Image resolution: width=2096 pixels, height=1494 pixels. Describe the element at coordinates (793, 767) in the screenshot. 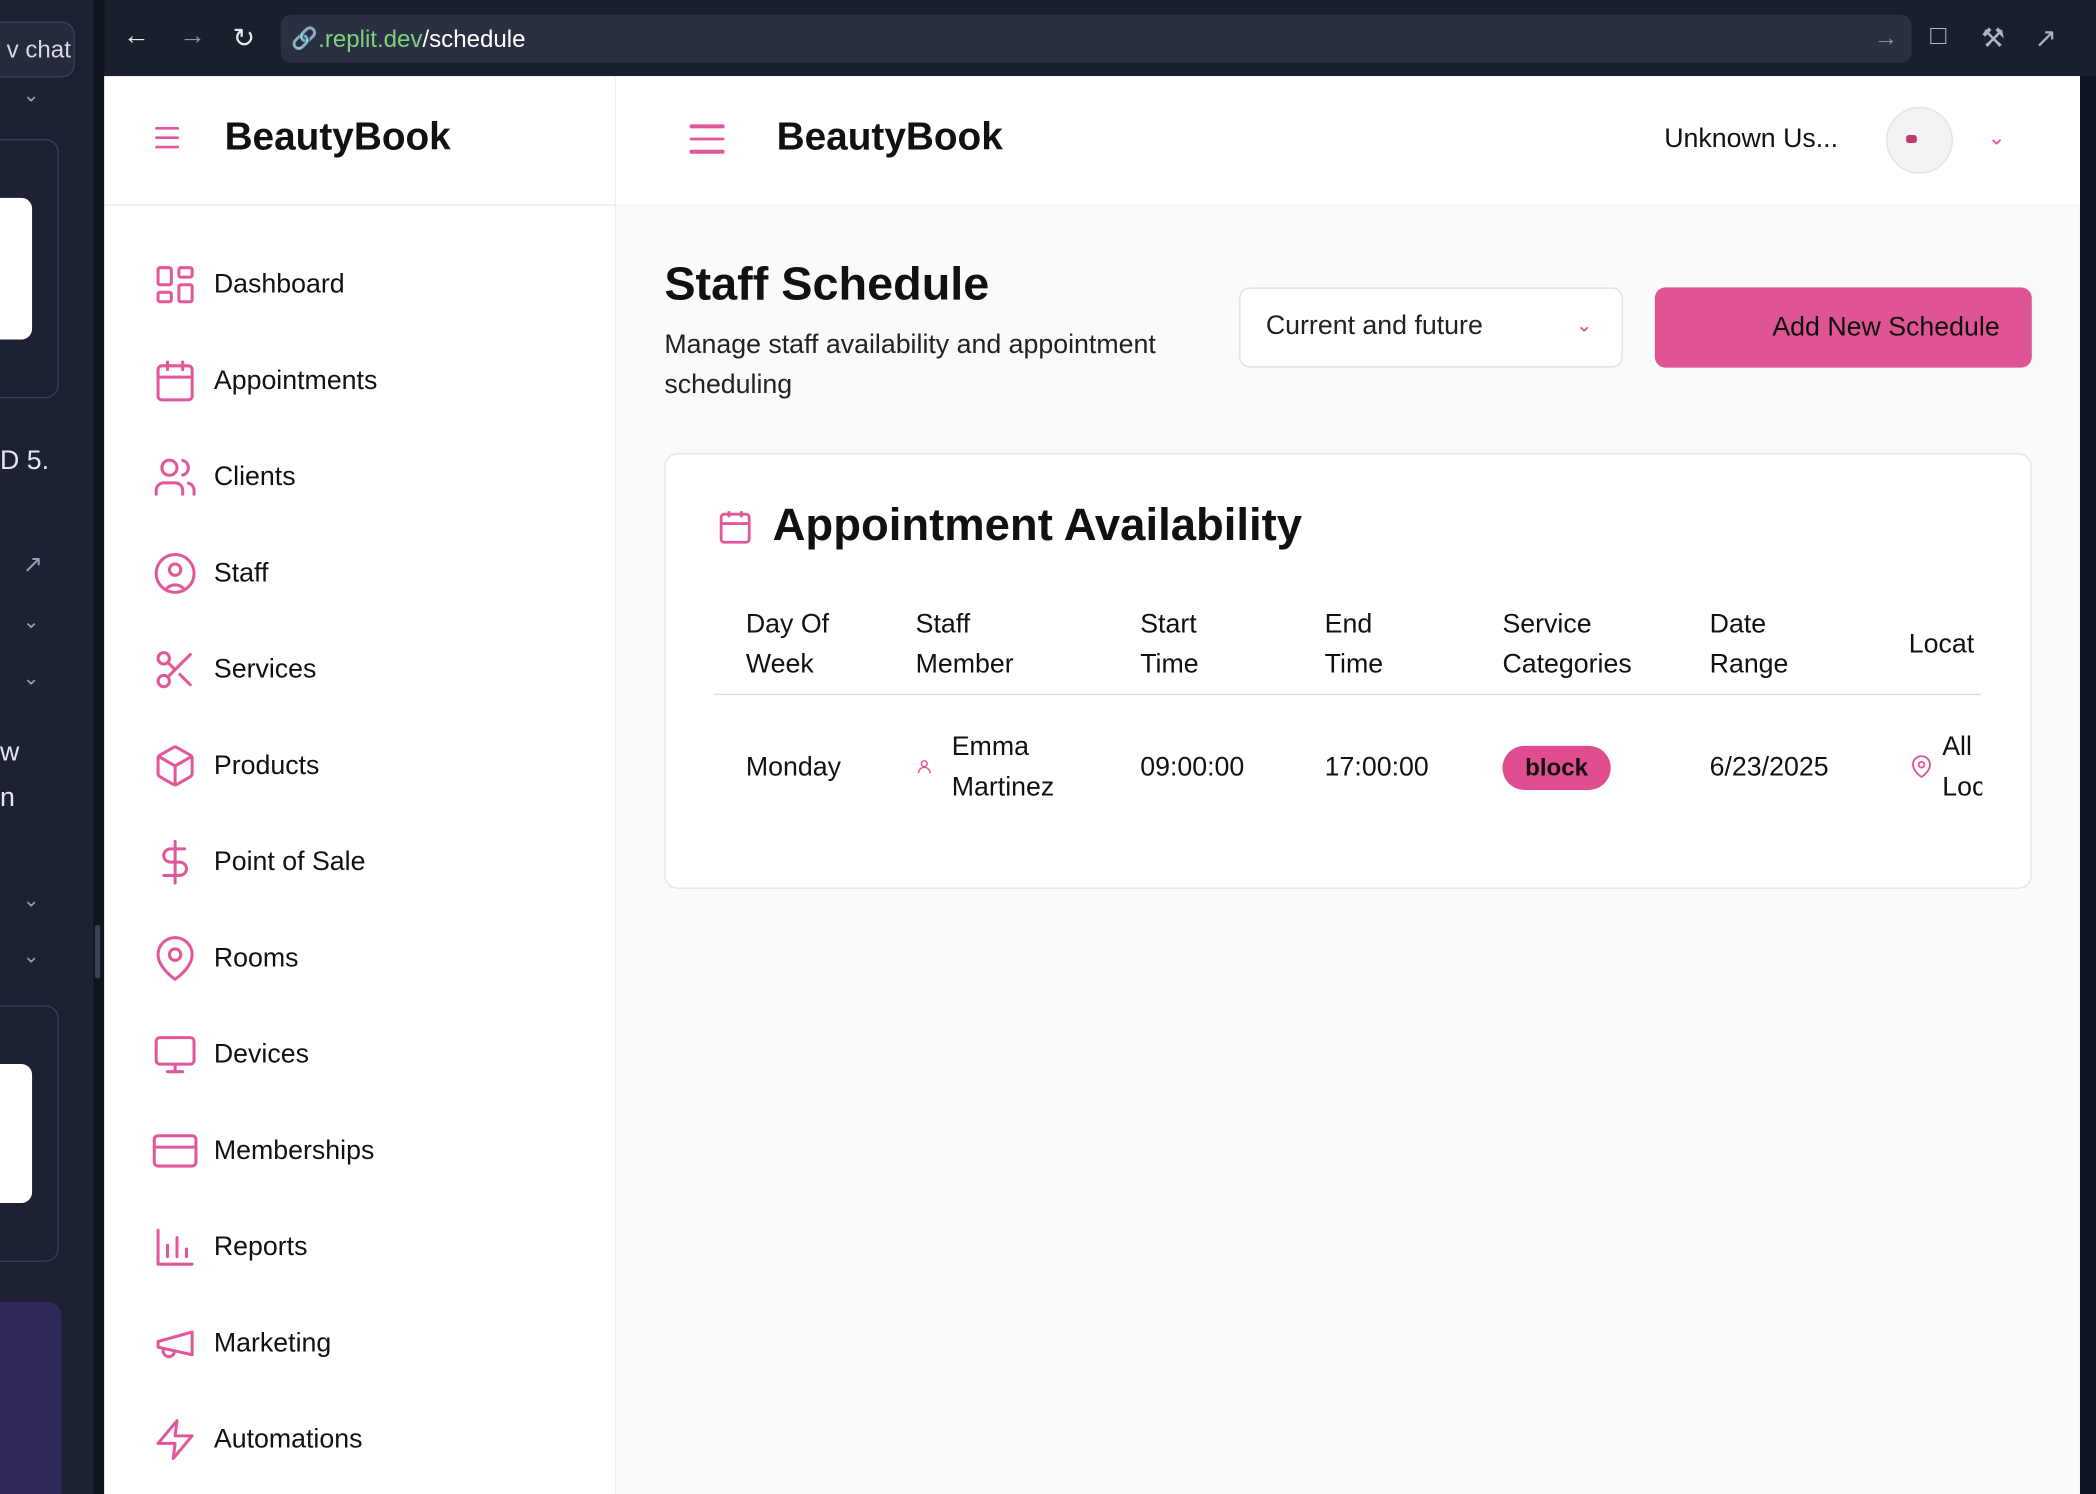

I see `cell-day: Monday` at that location.